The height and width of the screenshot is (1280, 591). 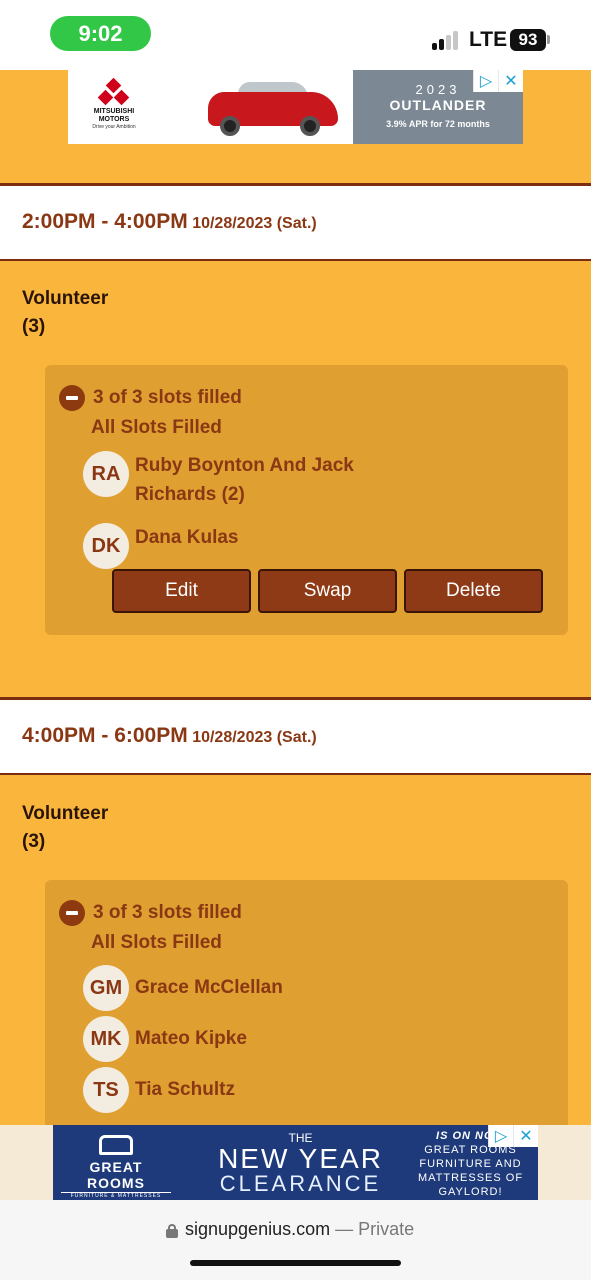 I want to click on ad-headline-2: CLEARANCE, so click(x=300, y=1183).